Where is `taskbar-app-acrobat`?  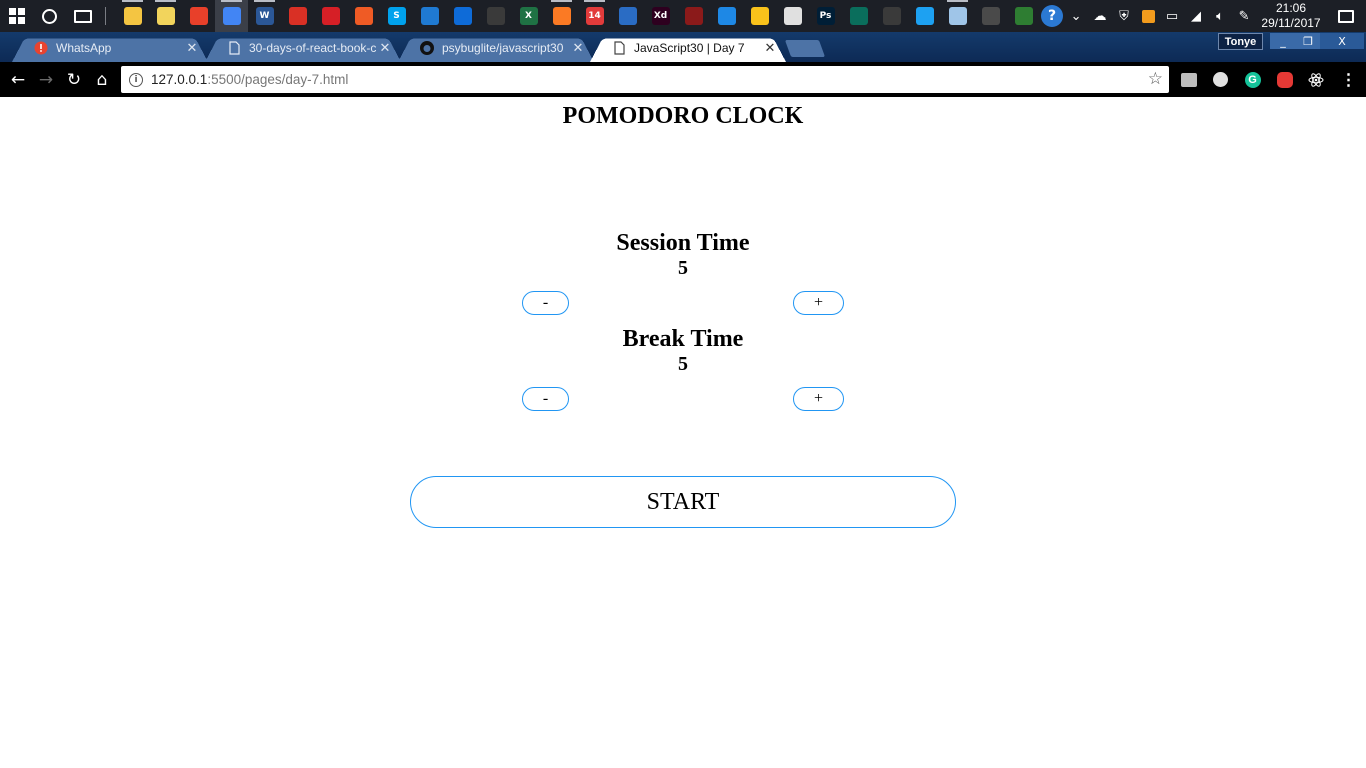
taskbar-app-acrobat is located at coordinates (297, 16).